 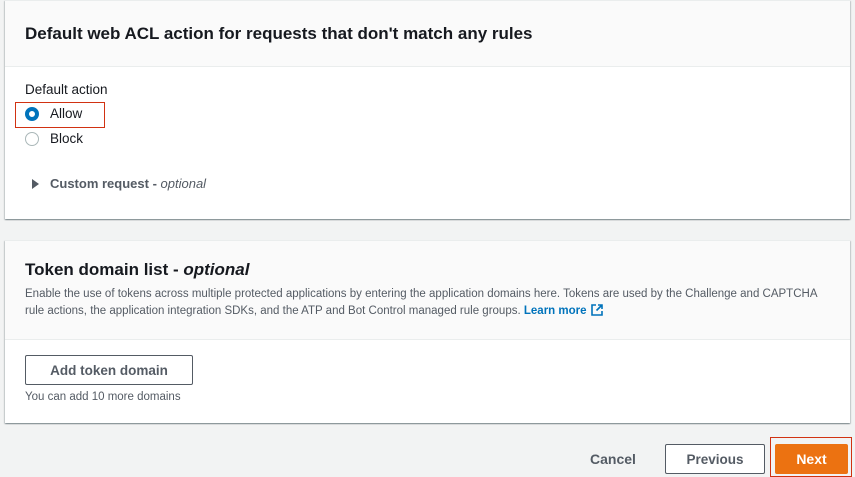 What do you see at coordinates (555, 311) in the screenshot?
I see `learn-more-label: Learn more` at bounding box center [555, 311].